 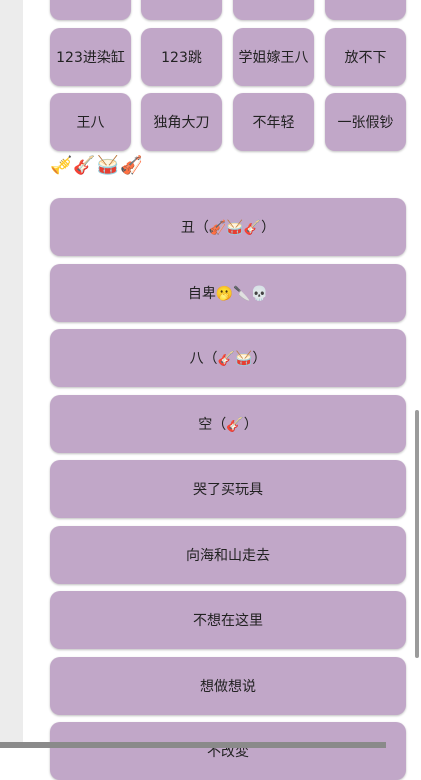 I want to click on bottom-scroll-bar, so click(x=193, y=745).